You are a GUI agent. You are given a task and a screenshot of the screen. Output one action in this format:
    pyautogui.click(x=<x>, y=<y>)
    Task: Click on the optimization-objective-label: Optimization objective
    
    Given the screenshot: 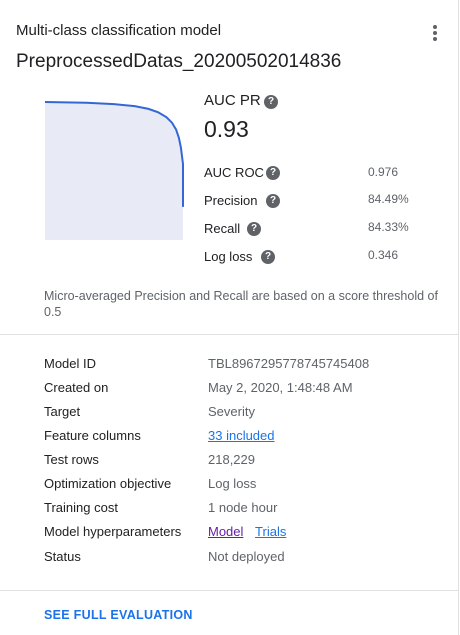 What is the action you would take?
    pyautogui.click(x=108, y=483)
    